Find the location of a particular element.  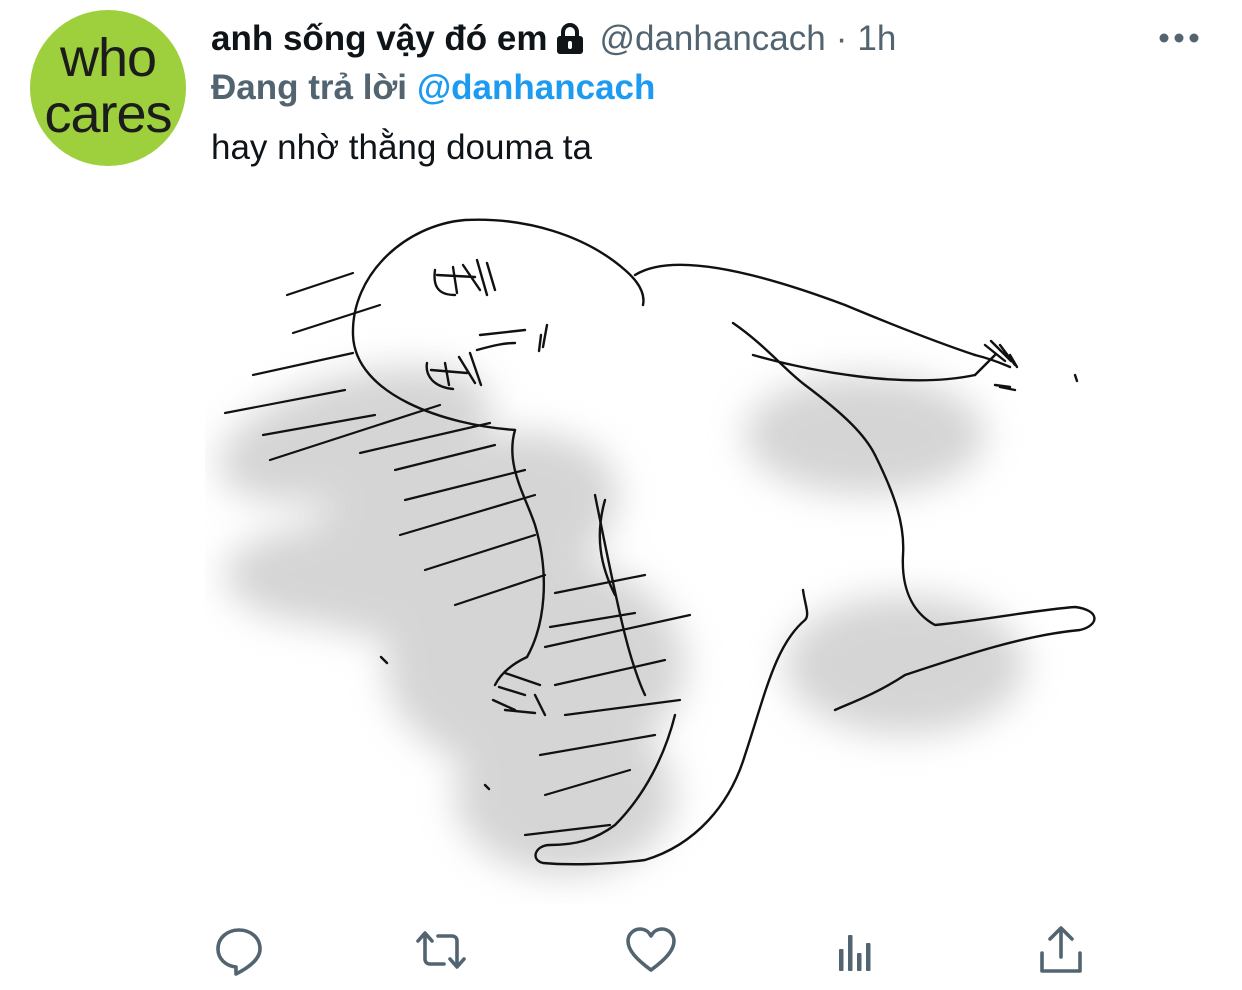

avatar: who cares is located at coordinates (108, 88).